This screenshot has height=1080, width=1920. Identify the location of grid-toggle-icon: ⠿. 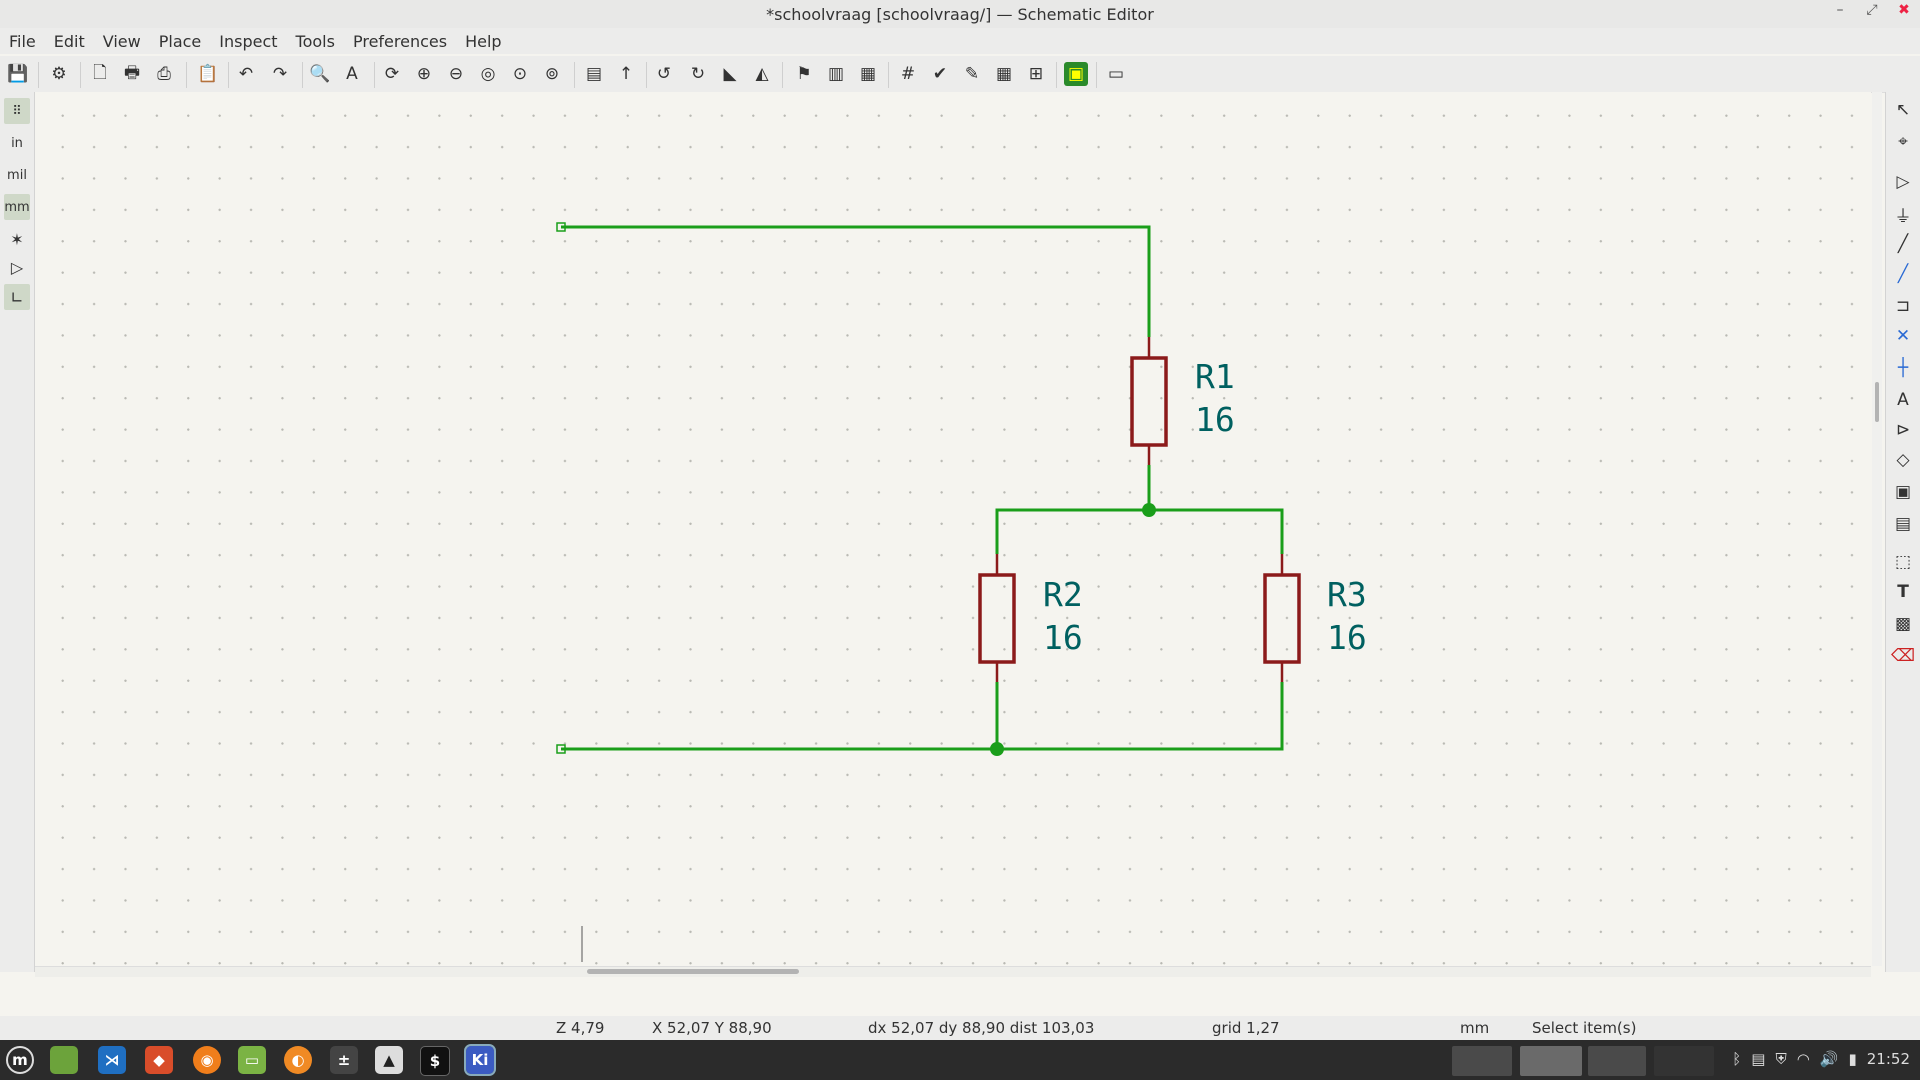
(17, 111).